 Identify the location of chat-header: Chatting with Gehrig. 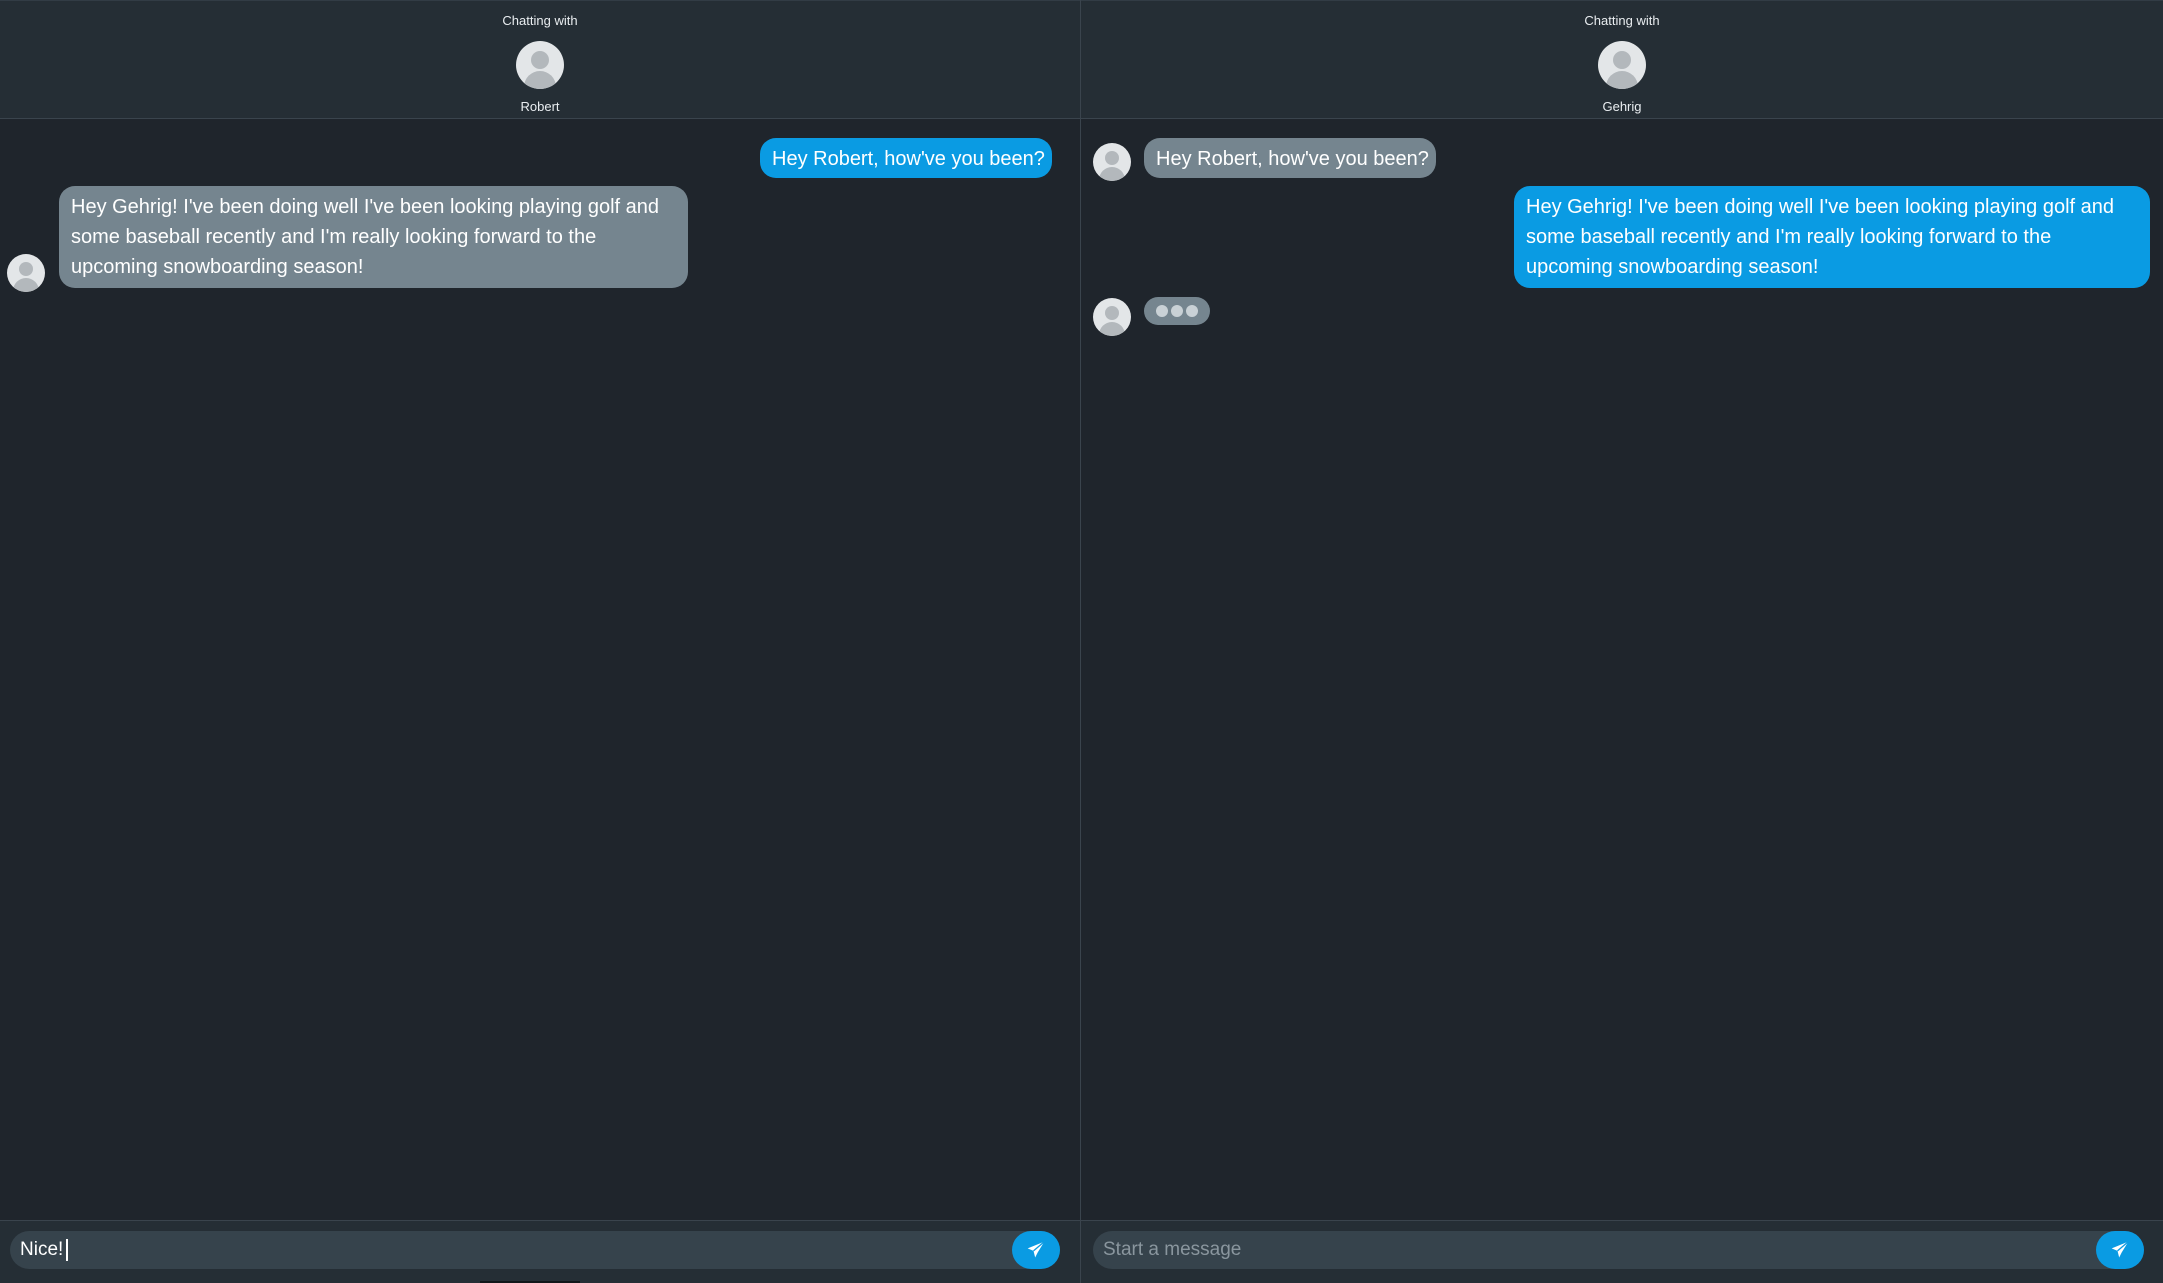
(1622, 59).